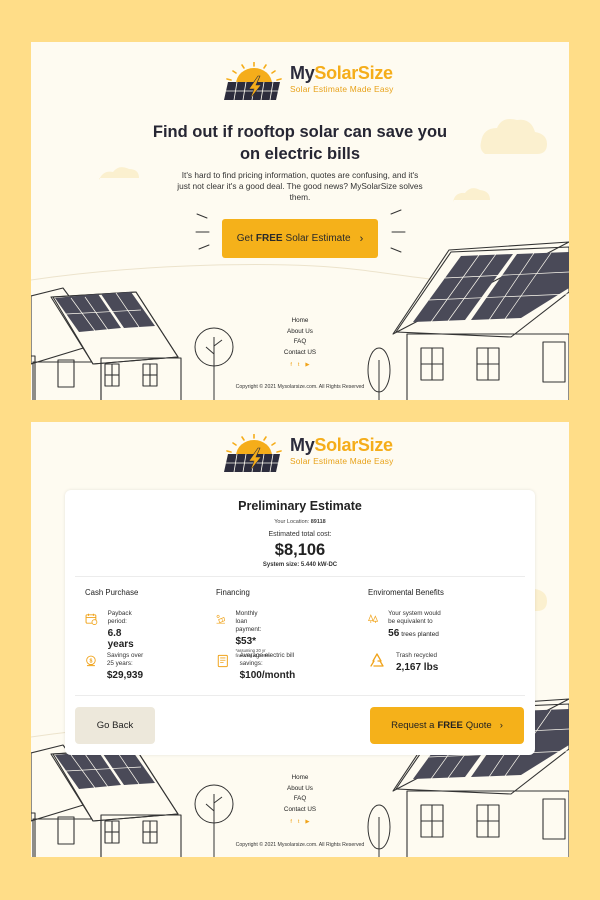  What do you see at coordinates (91, 619) in the screenshot?
I see `calendar-icon` at bounding box center [91, 619].